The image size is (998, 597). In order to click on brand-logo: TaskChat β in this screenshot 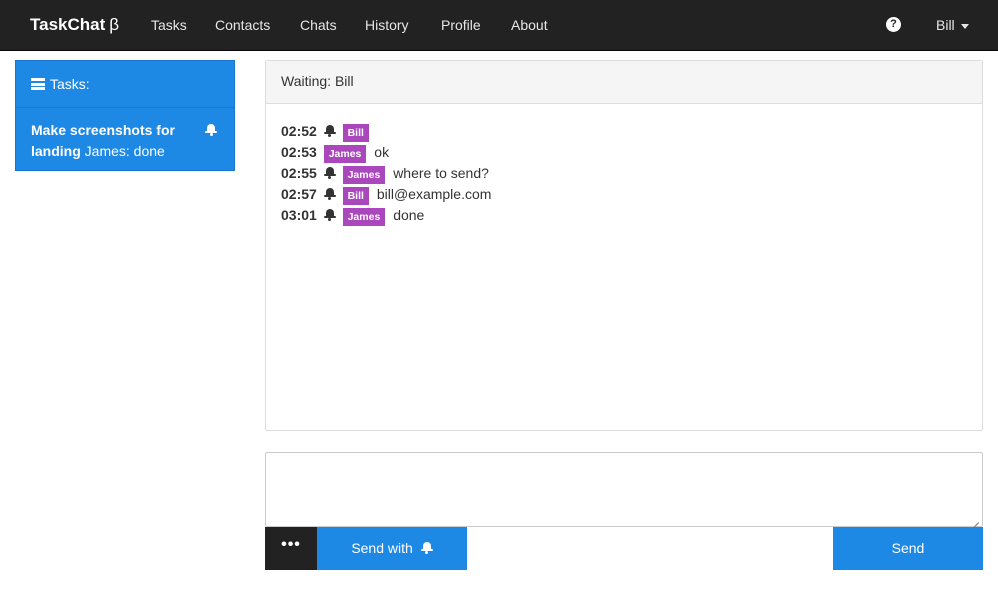, I will do `click(74, 25)`.